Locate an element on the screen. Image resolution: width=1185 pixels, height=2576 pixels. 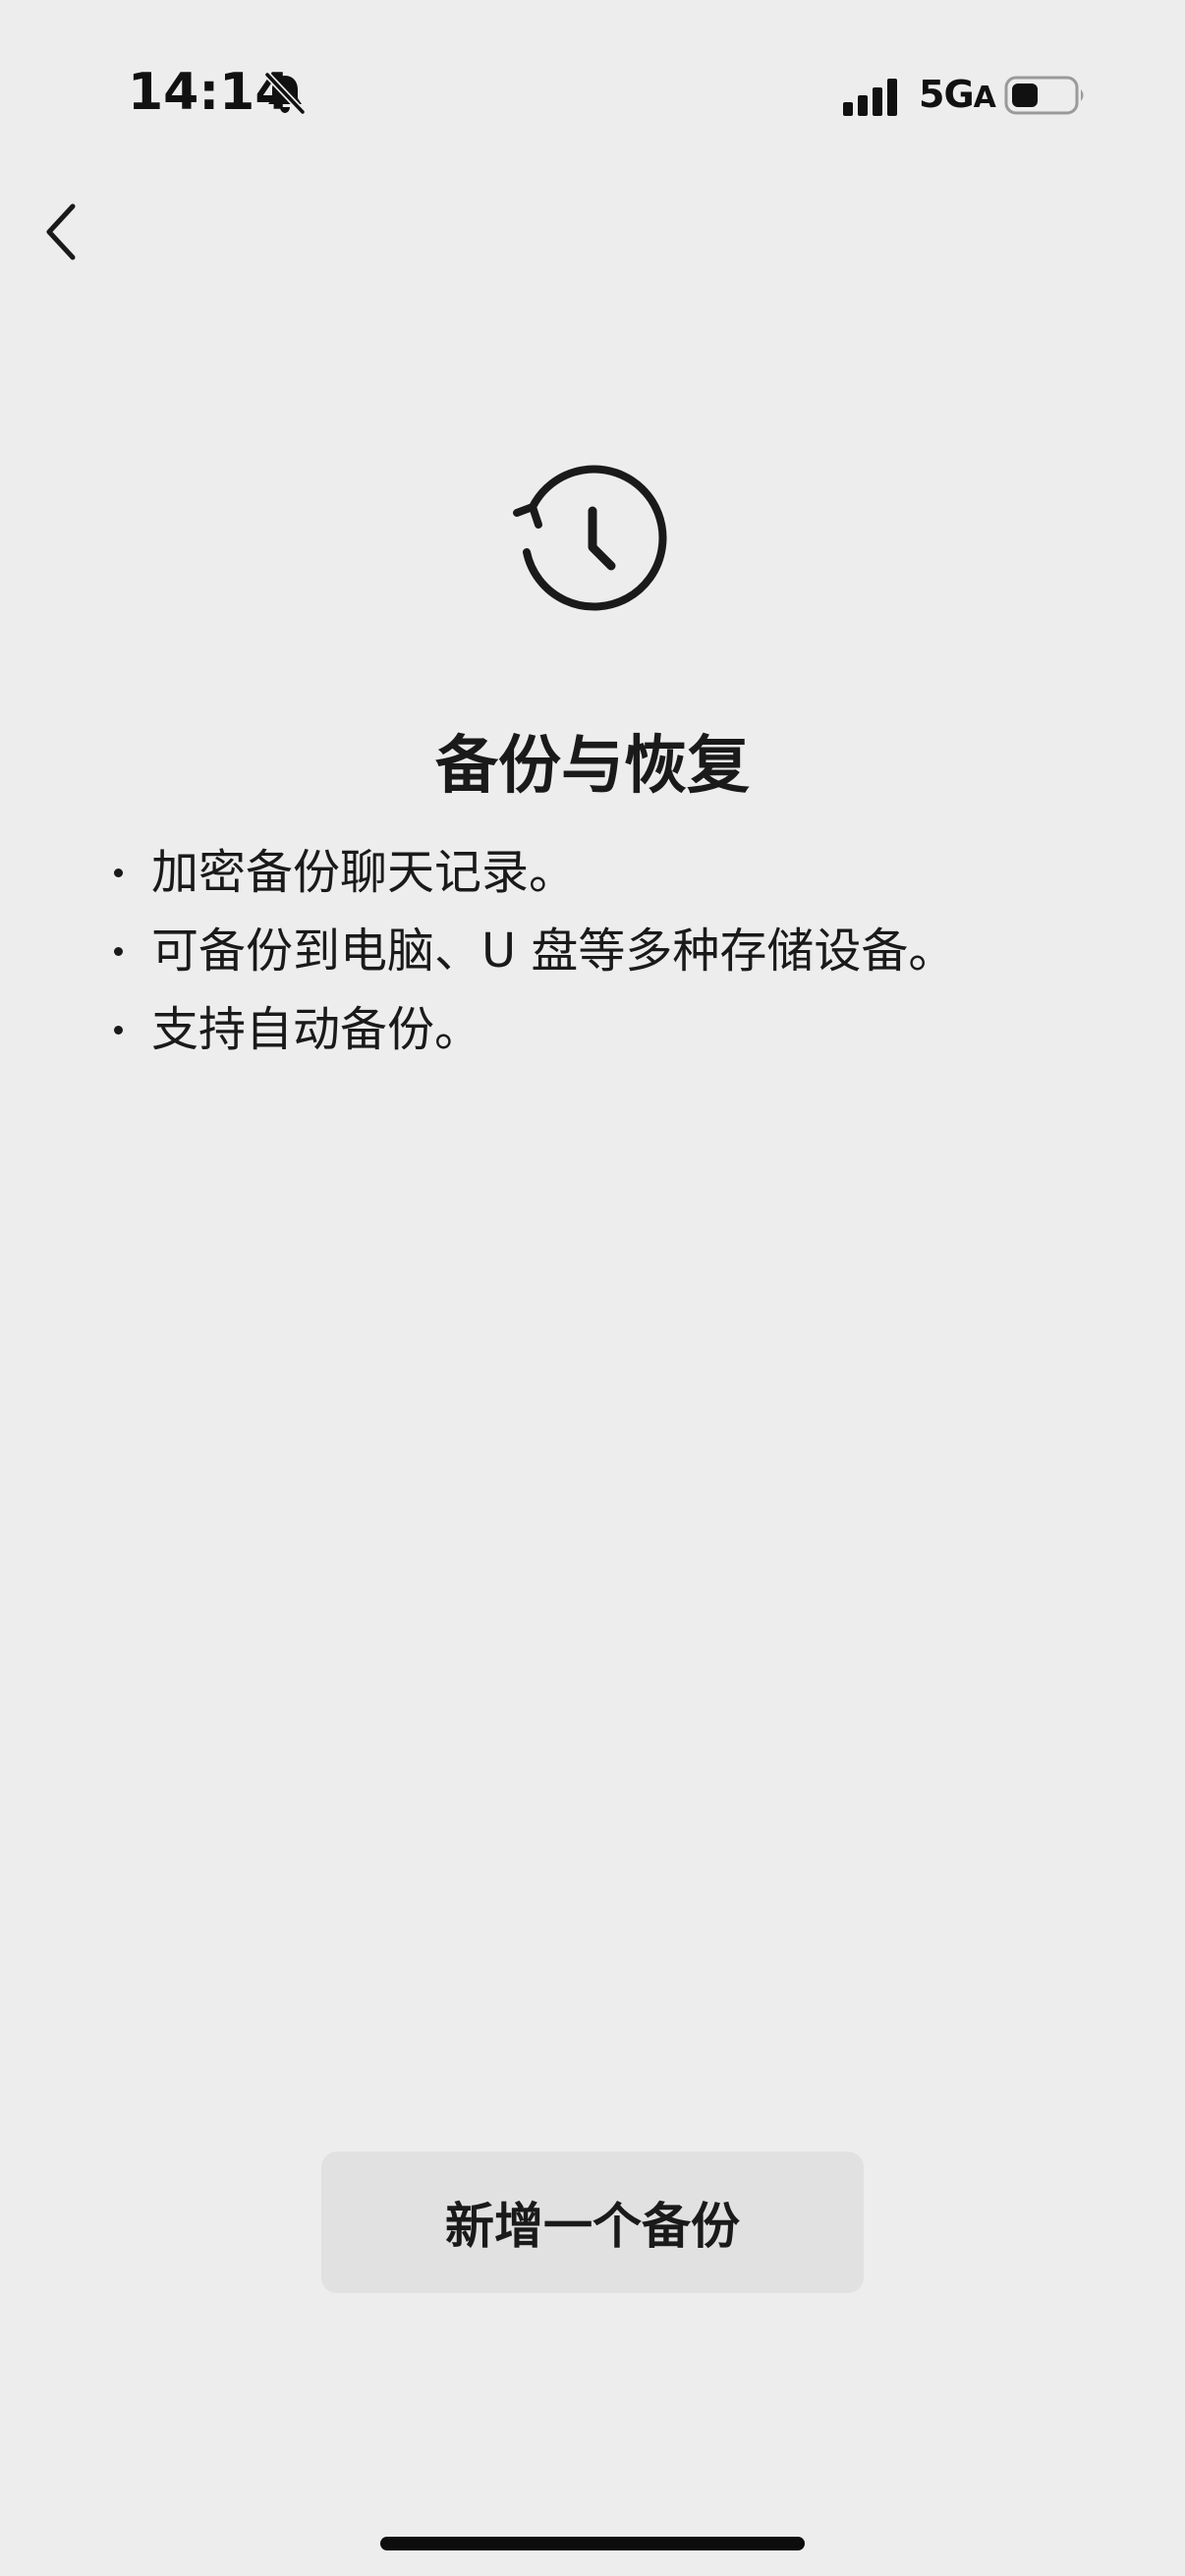
battery-icon is located at coordinates (1044, 95).